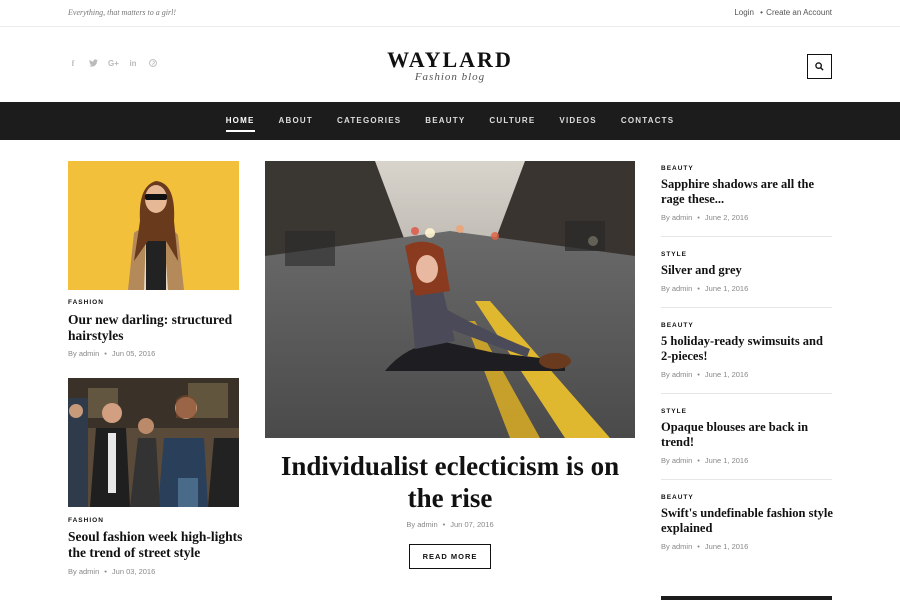 This screenshot has height=600, width=900. I want to click on post-title: Our new darling: structured hairstyles, so click(155, 328).